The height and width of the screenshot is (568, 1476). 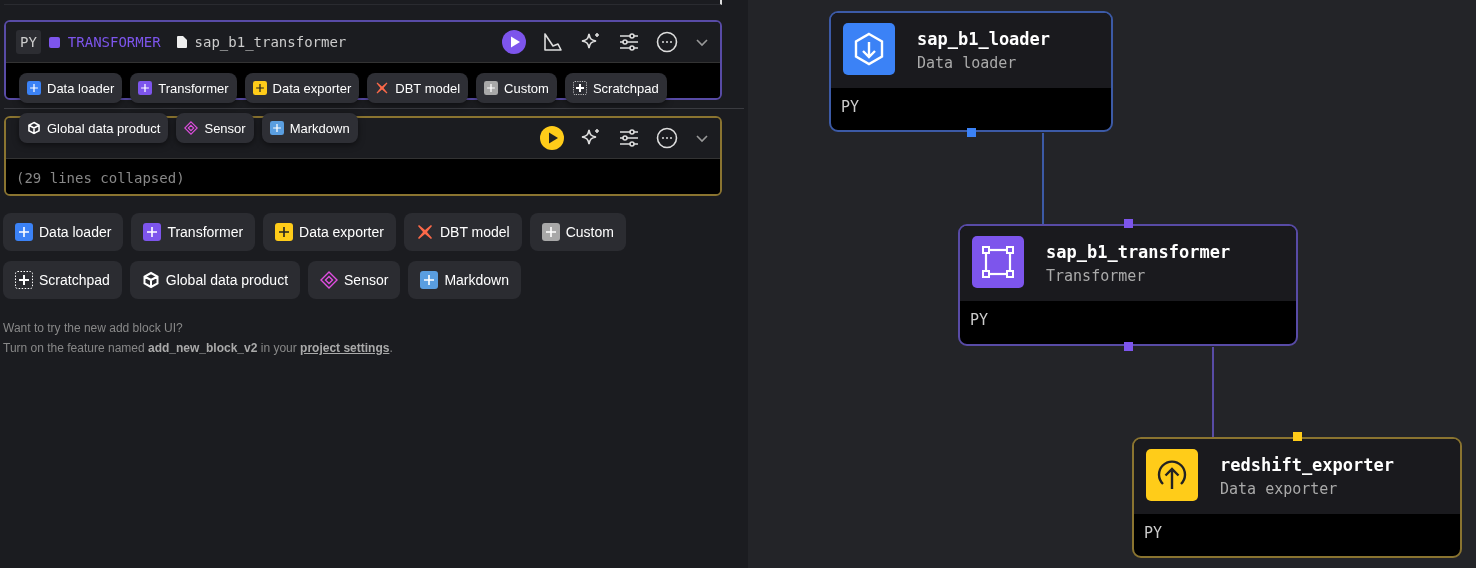 I want to click on block-filename: sap_b1_transformer, so click(x=270, y=42).